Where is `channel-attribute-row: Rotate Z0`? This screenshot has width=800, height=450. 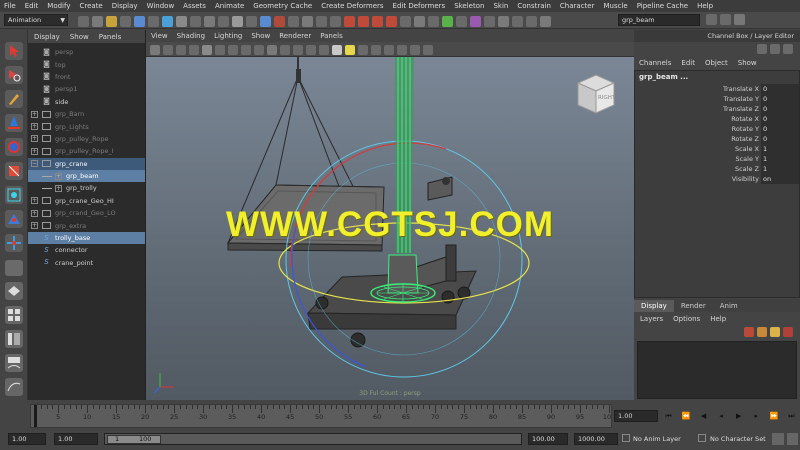
channel-attribute-row: Rotate Z0 is located at coordinates (717, 139).